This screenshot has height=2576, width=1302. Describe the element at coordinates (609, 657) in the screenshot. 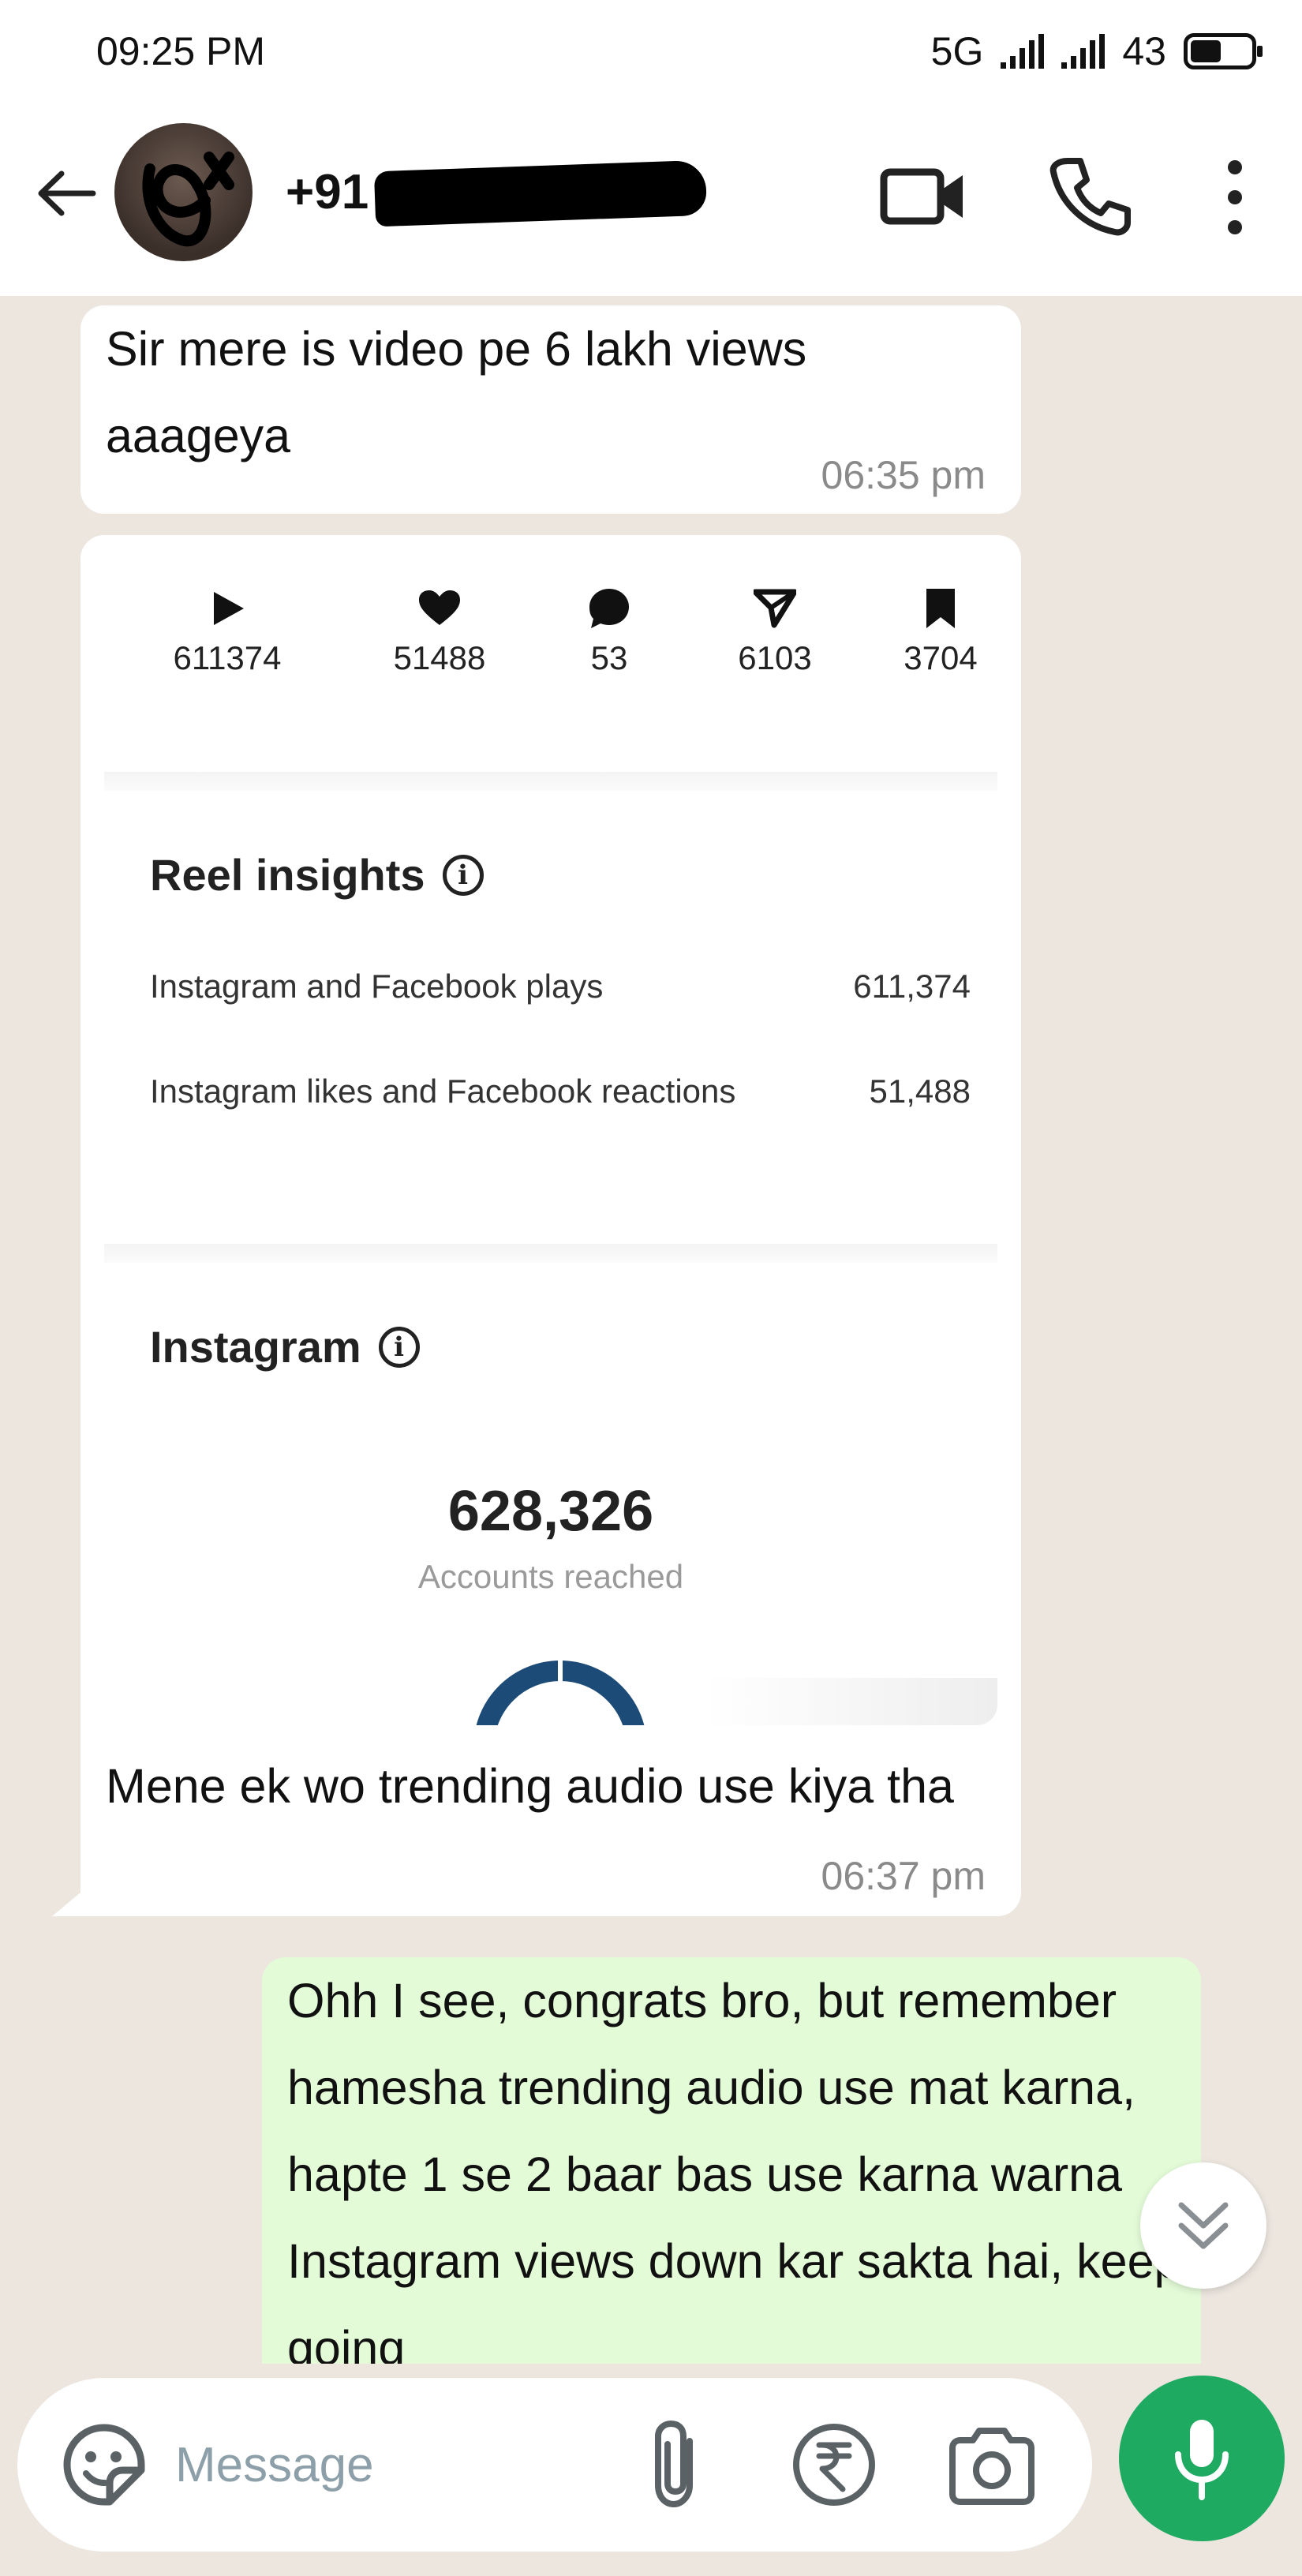

I see `stat-value: 53` at that location.